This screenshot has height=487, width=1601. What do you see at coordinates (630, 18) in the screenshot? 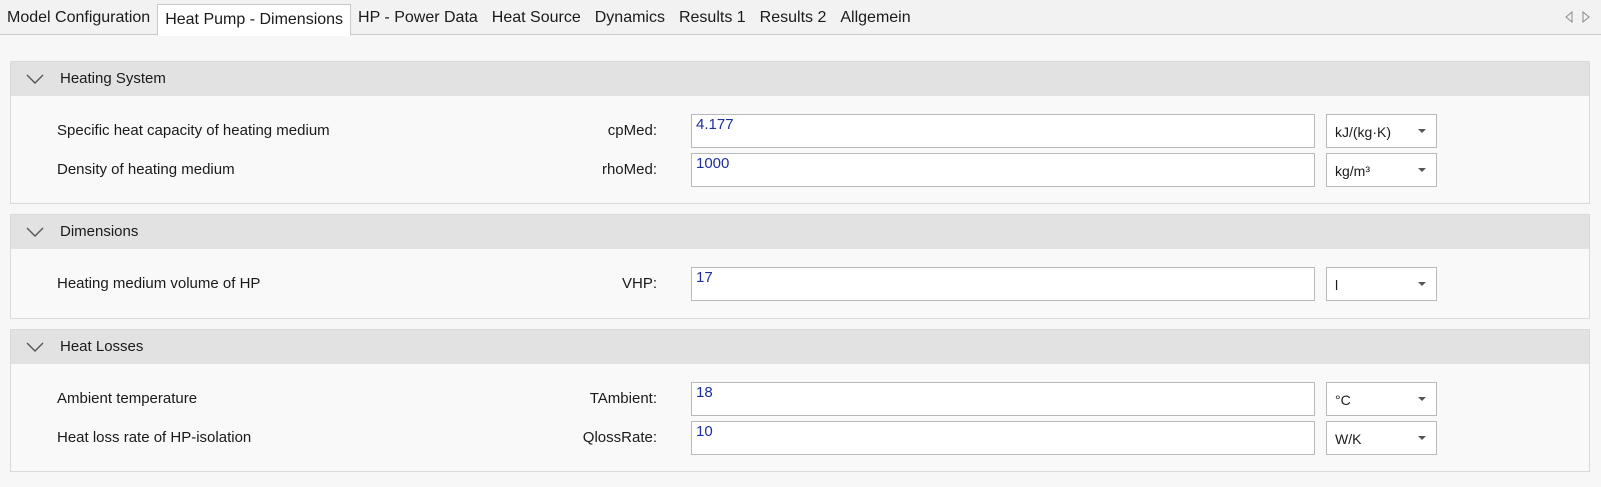
I see `tab-dynamics: Dynamics` at bounding box center [630, 18].